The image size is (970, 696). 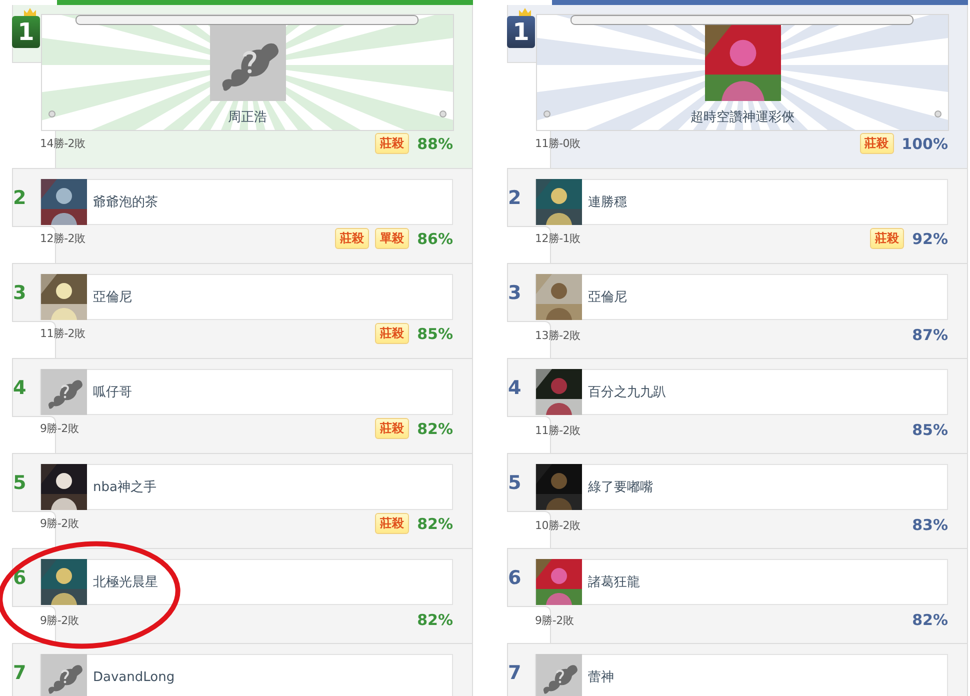 What do you see at coordinates (925, 143) in the screenshot?
I see `win-percentage: 100%` at bounding box center [925, 143].